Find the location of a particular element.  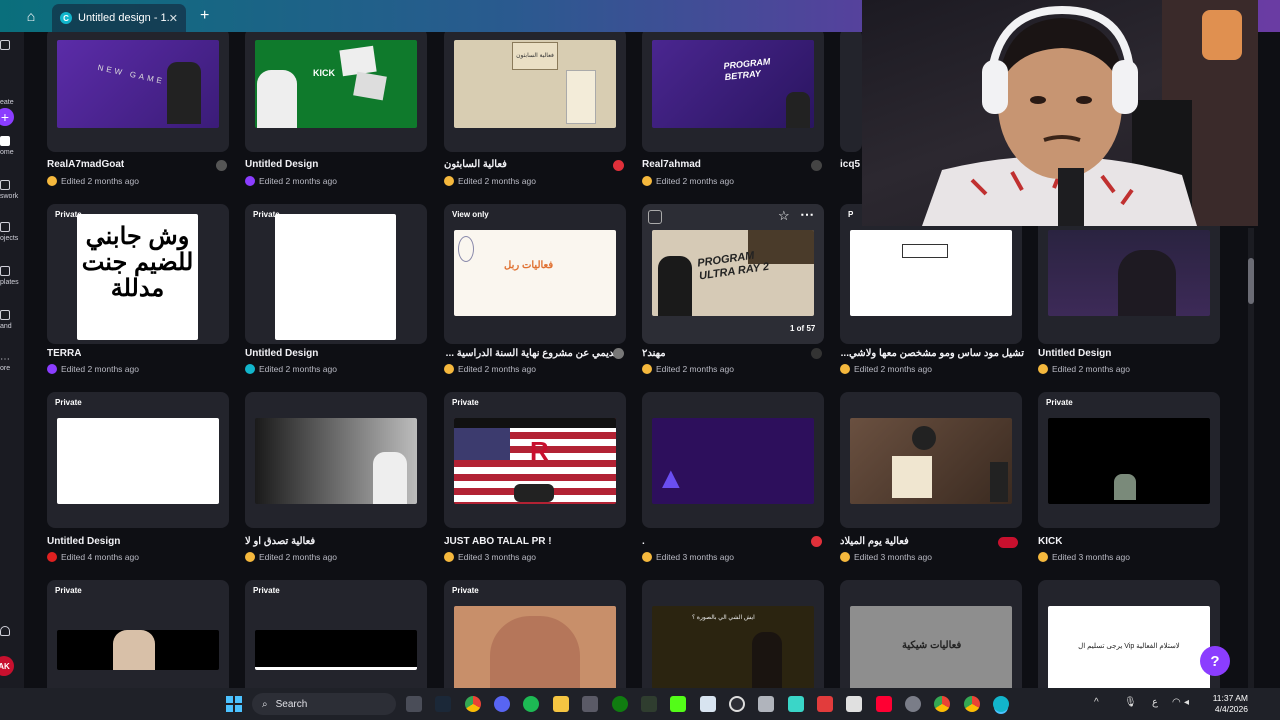

discord-icon is located at coordinates (502, 704).